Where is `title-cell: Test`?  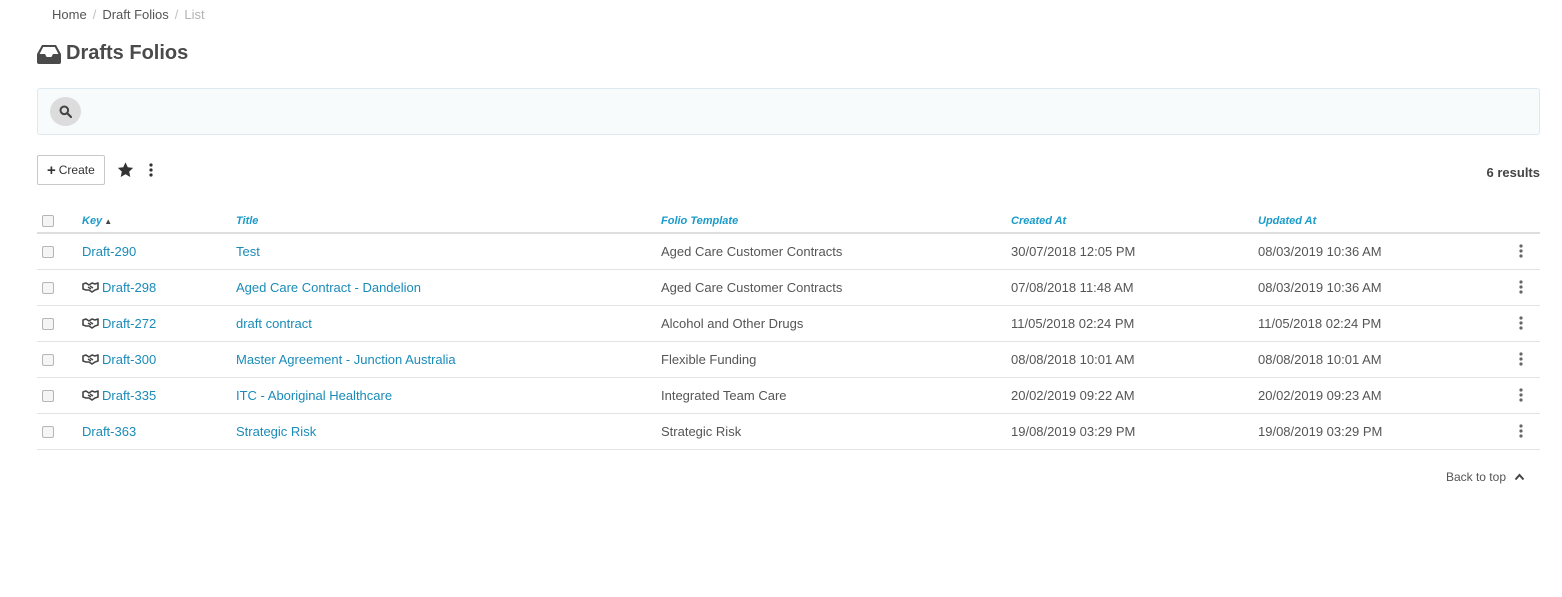
title-cell: Test is located at coordinates (448, 251).